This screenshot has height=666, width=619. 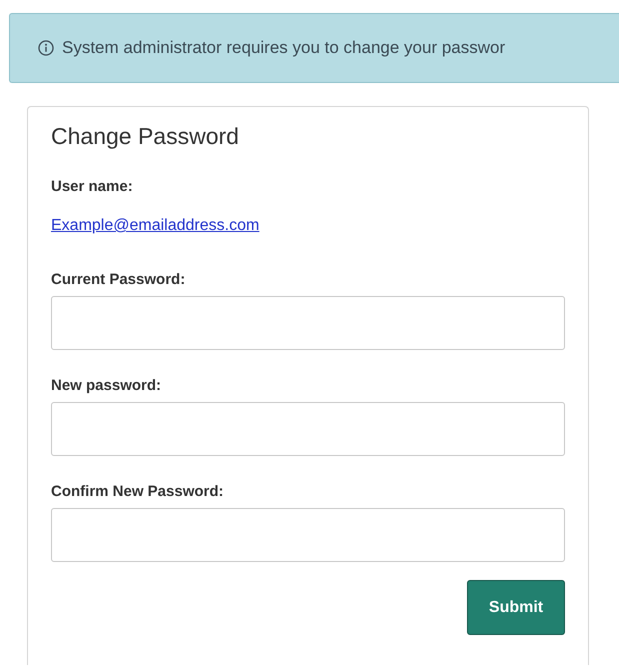 I want to click on alert-message: System administrator requires you to change your passwor, so click(x=284, y=48).